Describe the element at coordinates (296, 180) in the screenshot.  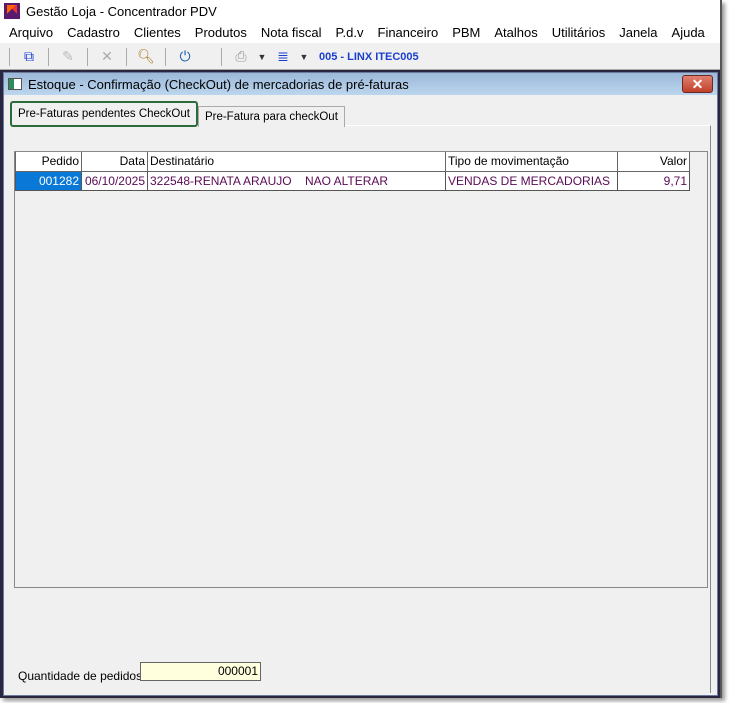
I see `cell-destinatario: 322548-RENATA ARAUJO NAO ALTERAR` at that location.